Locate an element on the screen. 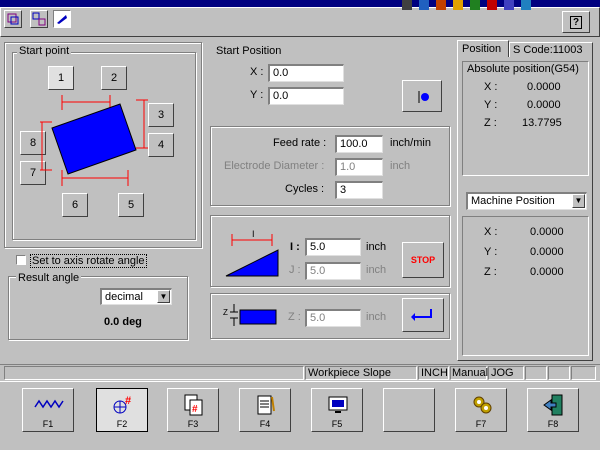 The height and width of the screenshot is (450, 600). tab-position: Position is located at coordinates (483, 49).